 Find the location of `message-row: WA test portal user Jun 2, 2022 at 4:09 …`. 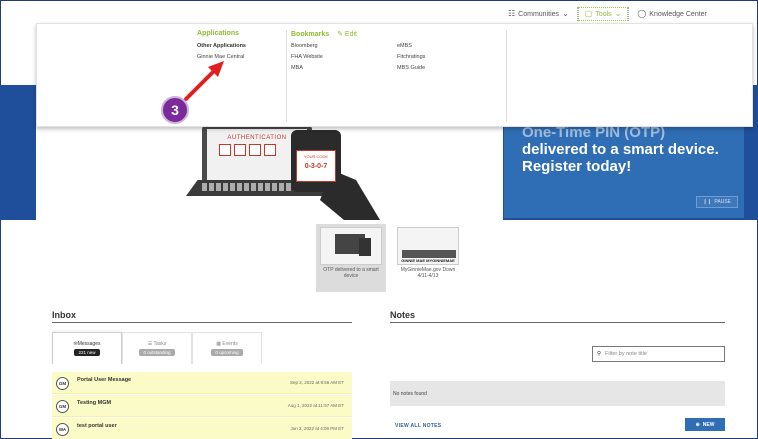

message-row: WA test portal user Jun 2, 2022 at 4:09 … is located at coordinates (202, 428).